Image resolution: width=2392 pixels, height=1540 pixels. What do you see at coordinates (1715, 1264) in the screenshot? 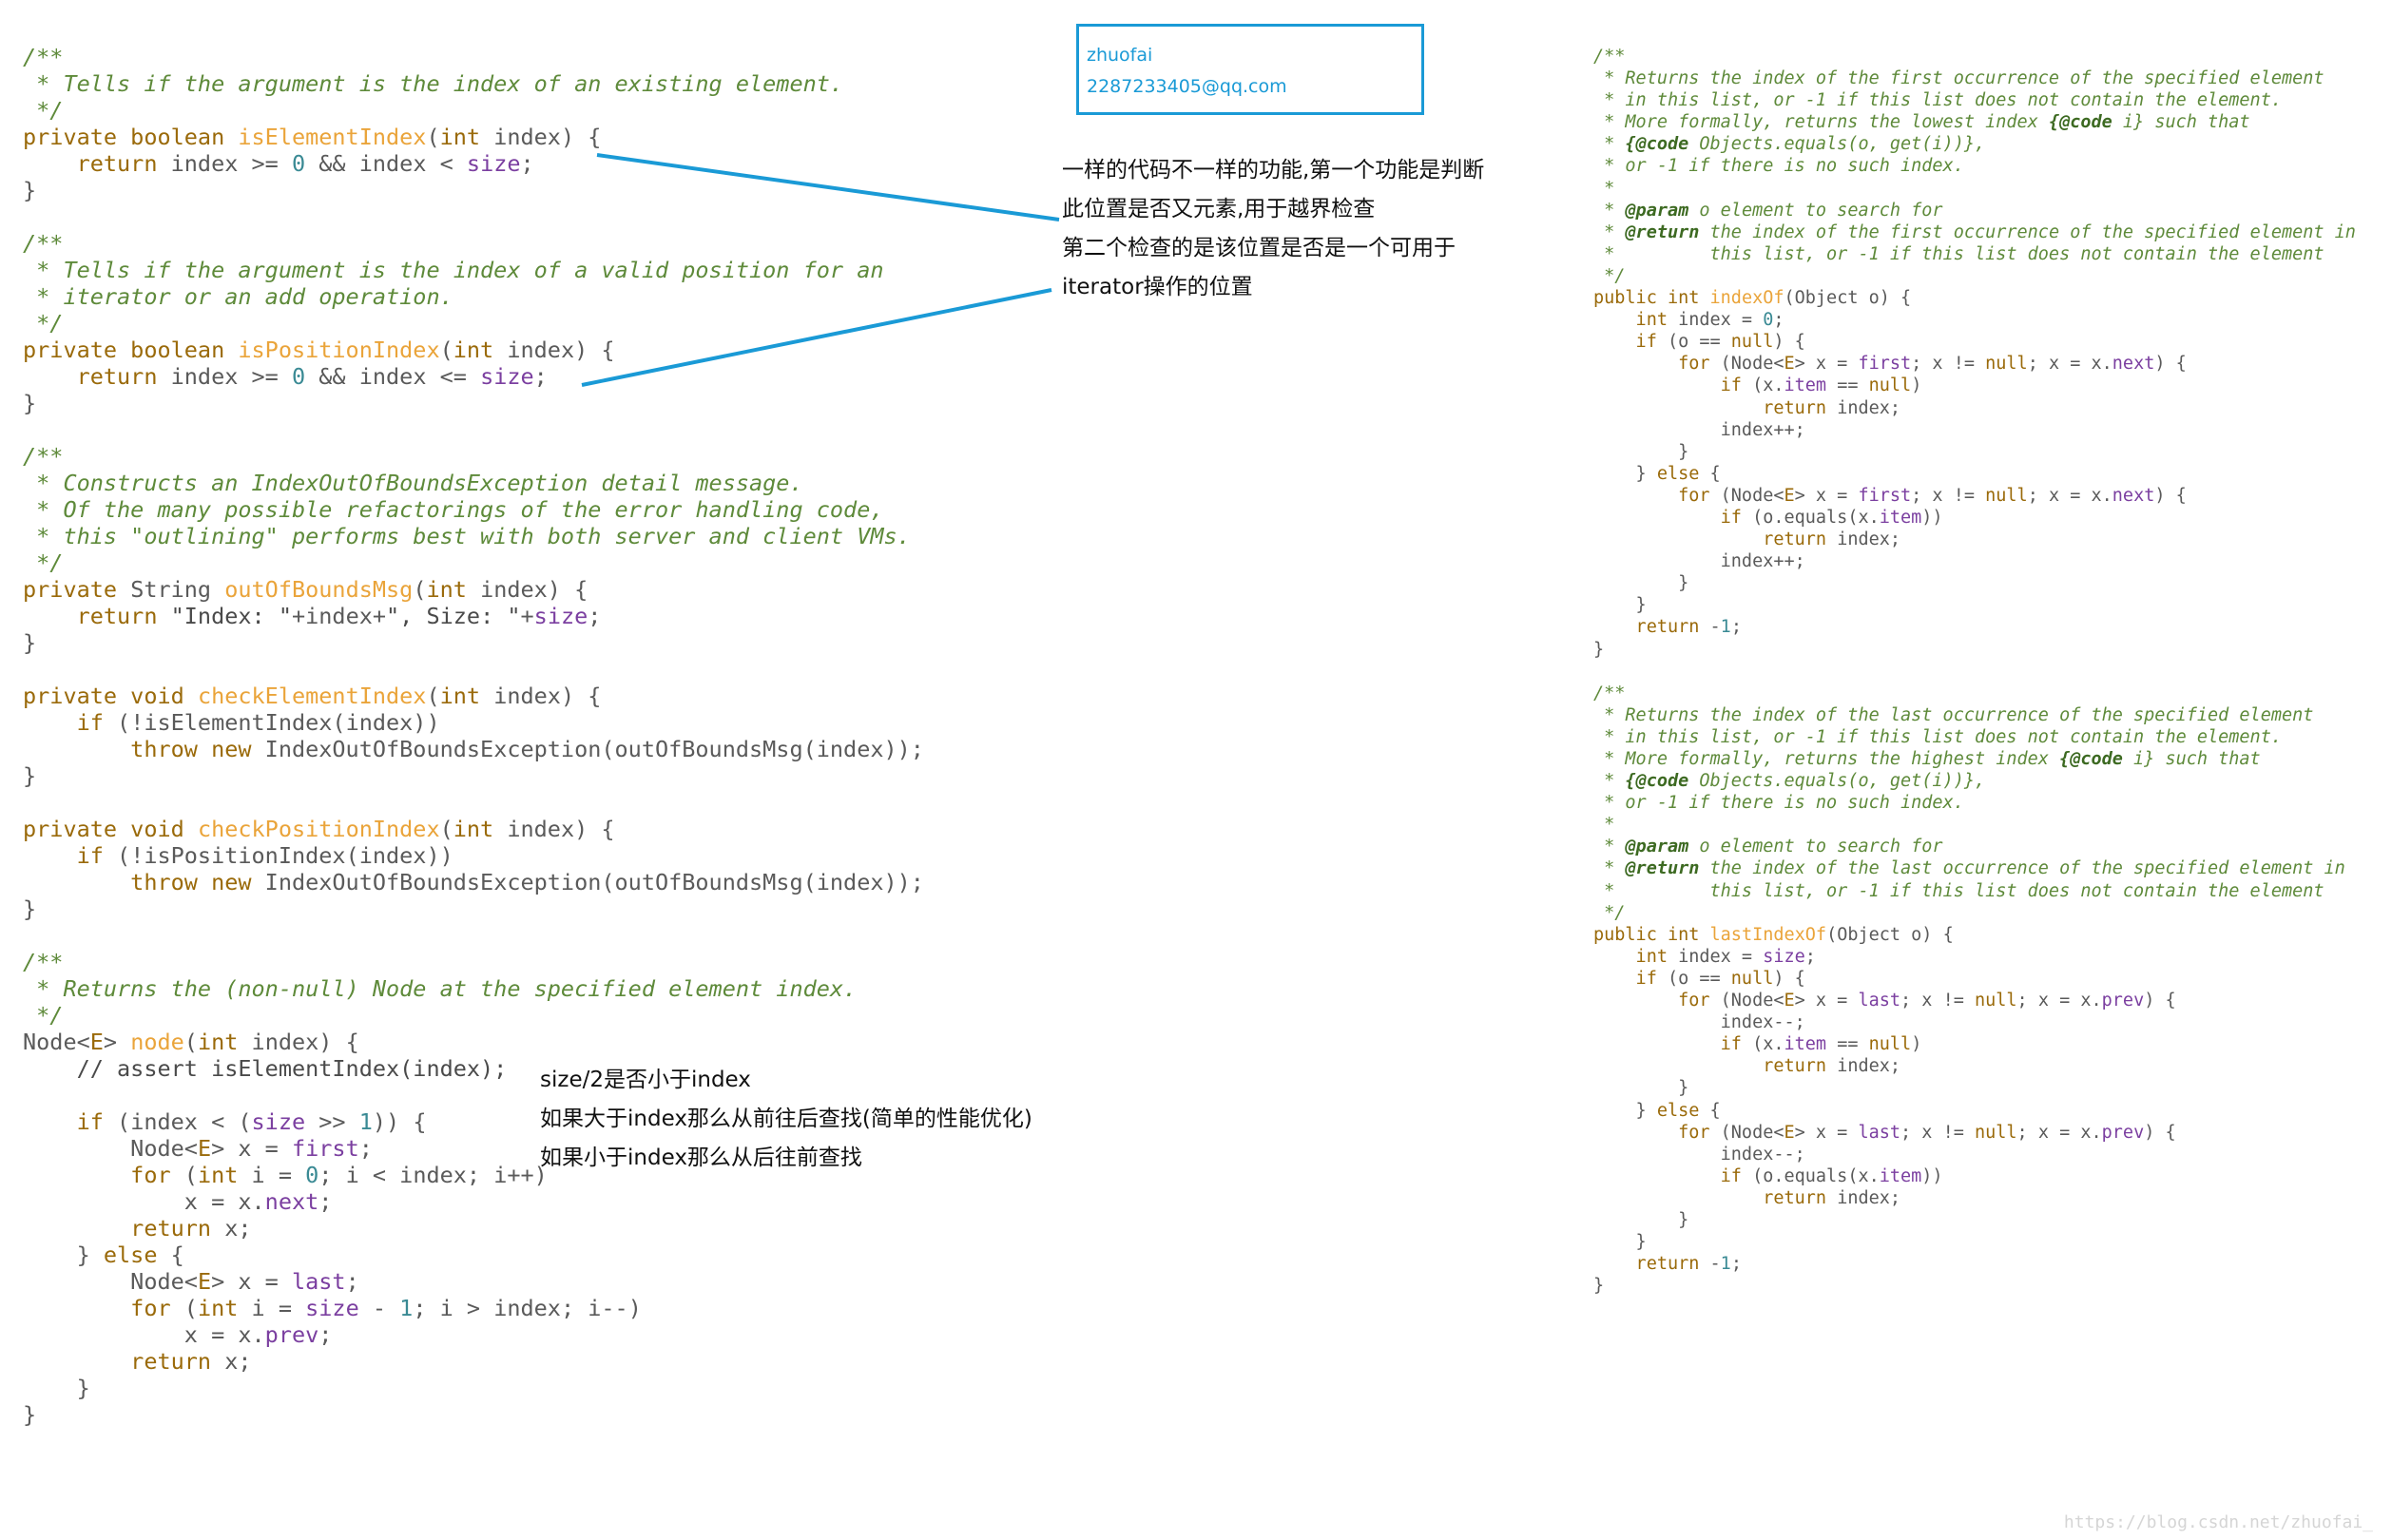
I see `code-token: -` at bounding box center [1715, 1264].